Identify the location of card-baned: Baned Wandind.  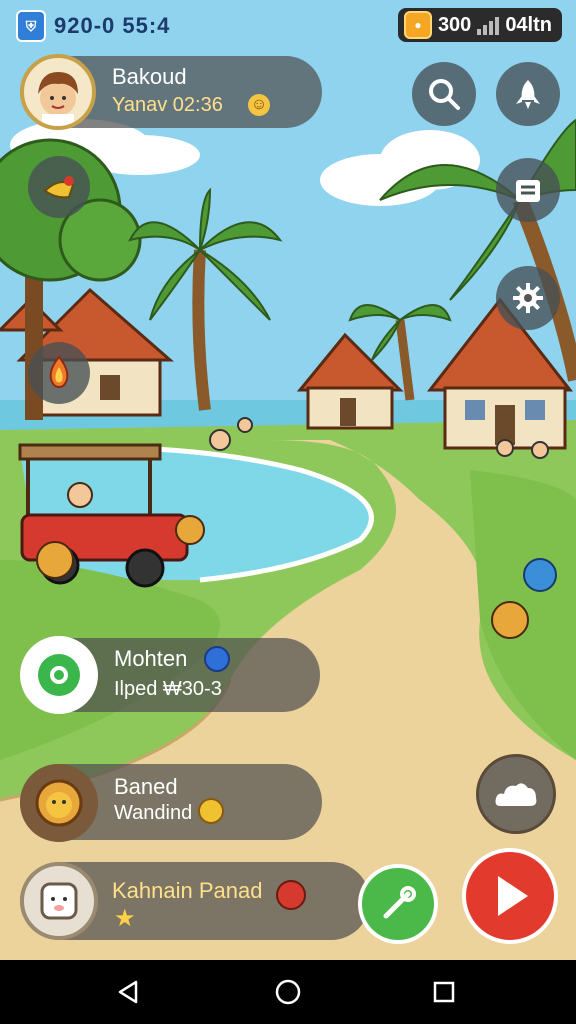
(171, 803).